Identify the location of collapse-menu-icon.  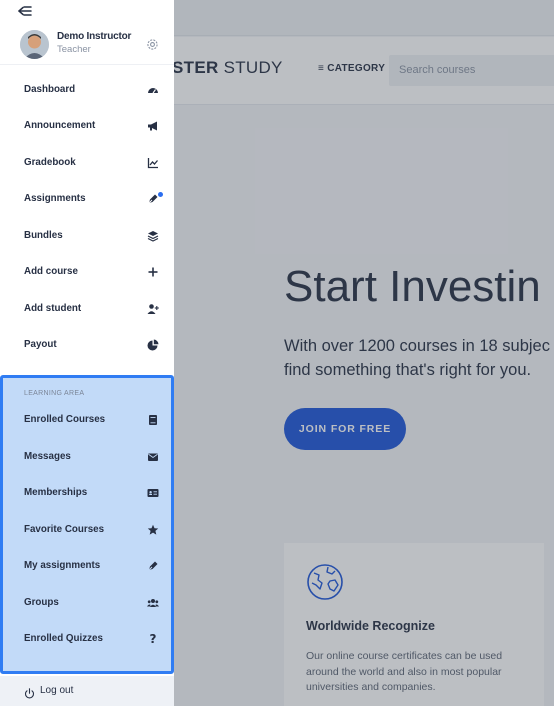
(25, 11).